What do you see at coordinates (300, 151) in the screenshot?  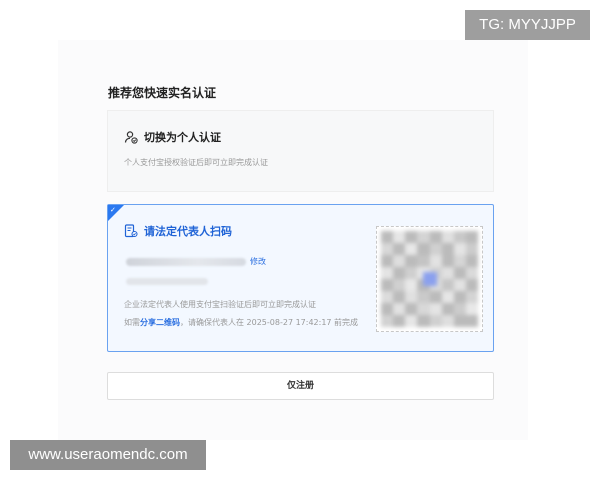 I see `switch-personal-card: 切换为个人认证 个人支付宝授权验证后即可立即完成认证` at bounding box center [300, 151].